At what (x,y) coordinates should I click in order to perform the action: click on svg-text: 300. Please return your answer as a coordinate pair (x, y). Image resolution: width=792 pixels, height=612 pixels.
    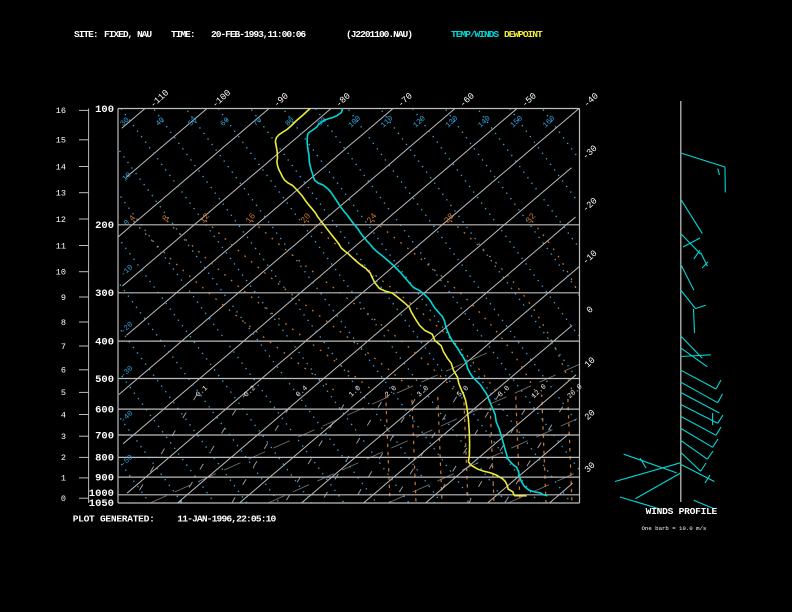
    Looking at the image, I should click on (104, 294).